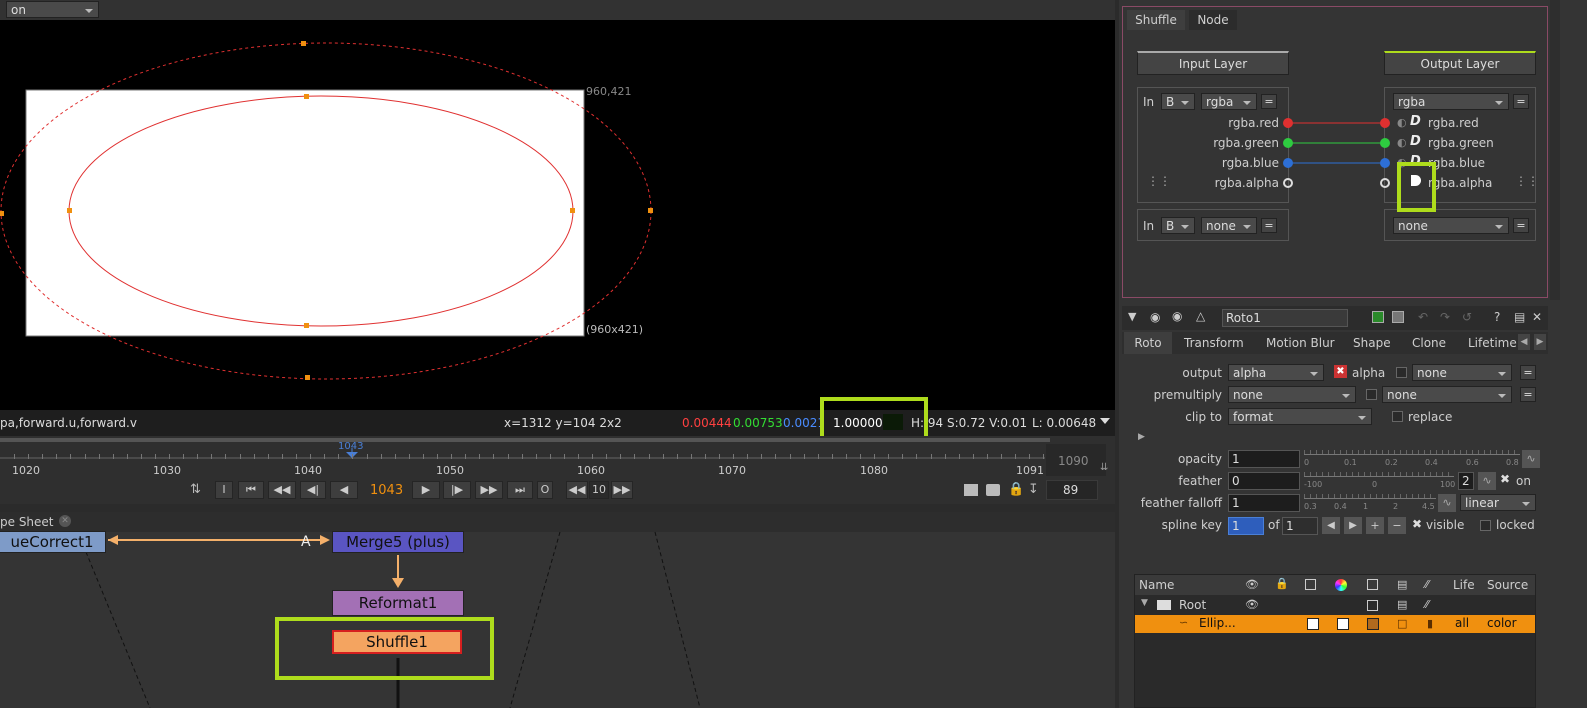  What do you see at coordinates (1451, 225) in the screenshot?
I see `out2-layer-dropdown: none` at bounding box center [1451, 225].